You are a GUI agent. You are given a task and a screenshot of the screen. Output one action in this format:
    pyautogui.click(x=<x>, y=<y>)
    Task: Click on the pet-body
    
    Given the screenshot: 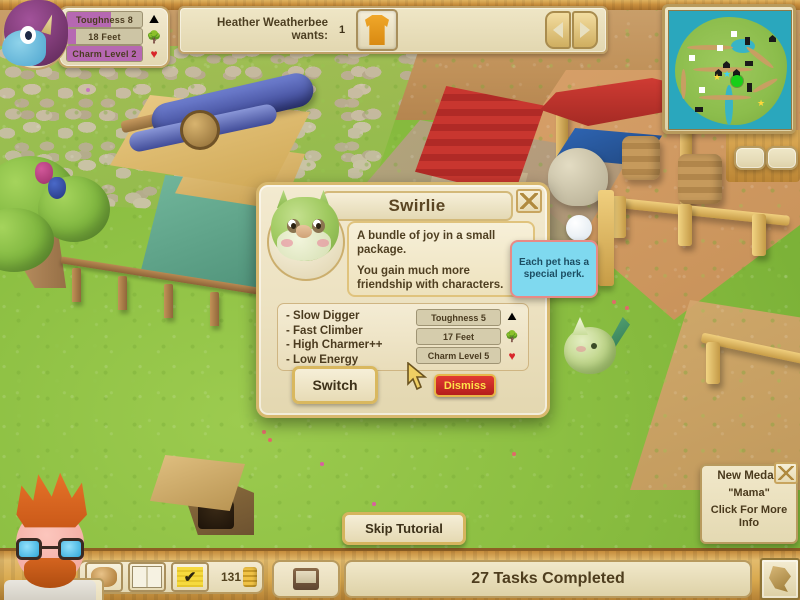 What is the action you would take?
    pyautogui.click(x=590, y=350)
    